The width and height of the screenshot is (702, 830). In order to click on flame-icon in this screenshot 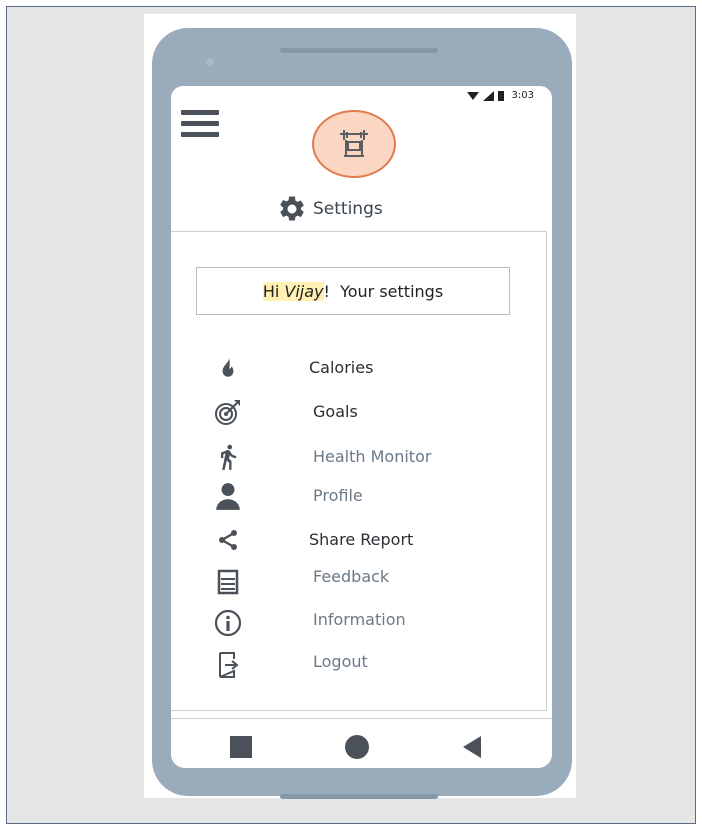, I will do `click(228, 368)`.